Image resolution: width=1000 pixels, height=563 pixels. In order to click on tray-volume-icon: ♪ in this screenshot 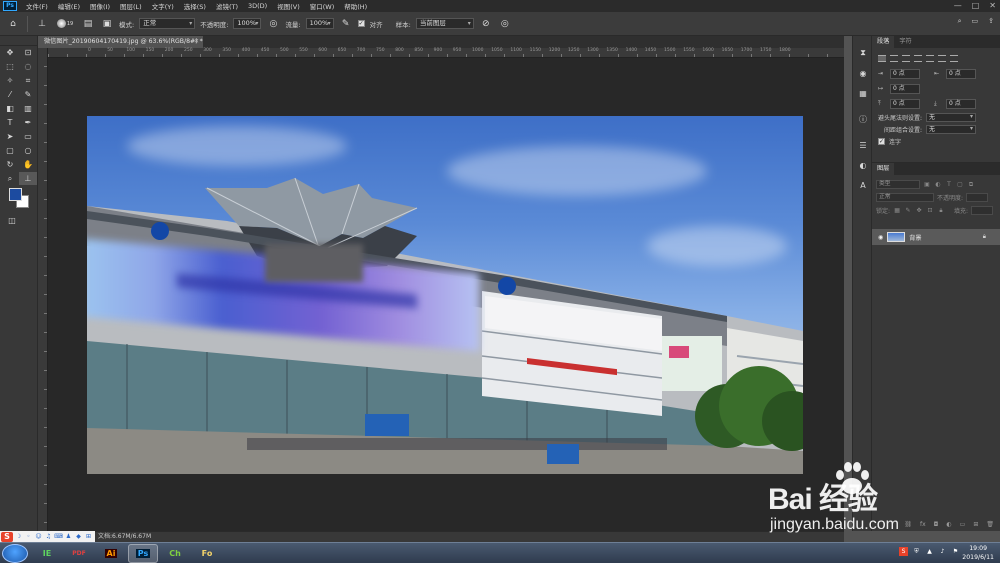, I will do `click(942, 551)`.